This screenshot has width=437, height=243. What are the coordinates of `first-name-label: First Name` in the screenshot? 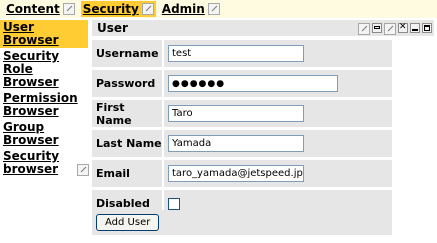 It's located at (127, 113).